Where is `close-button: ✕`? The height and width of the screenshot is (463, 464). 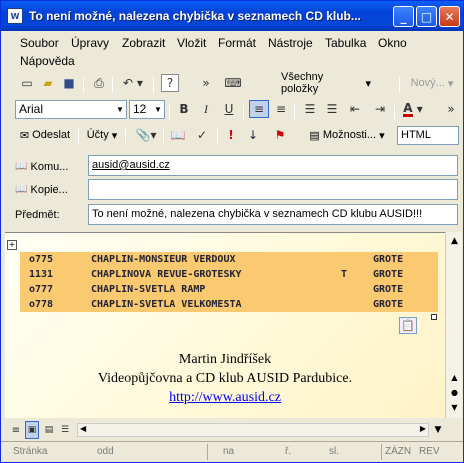
close-button: ✕ is located at coordinates (449, 16).